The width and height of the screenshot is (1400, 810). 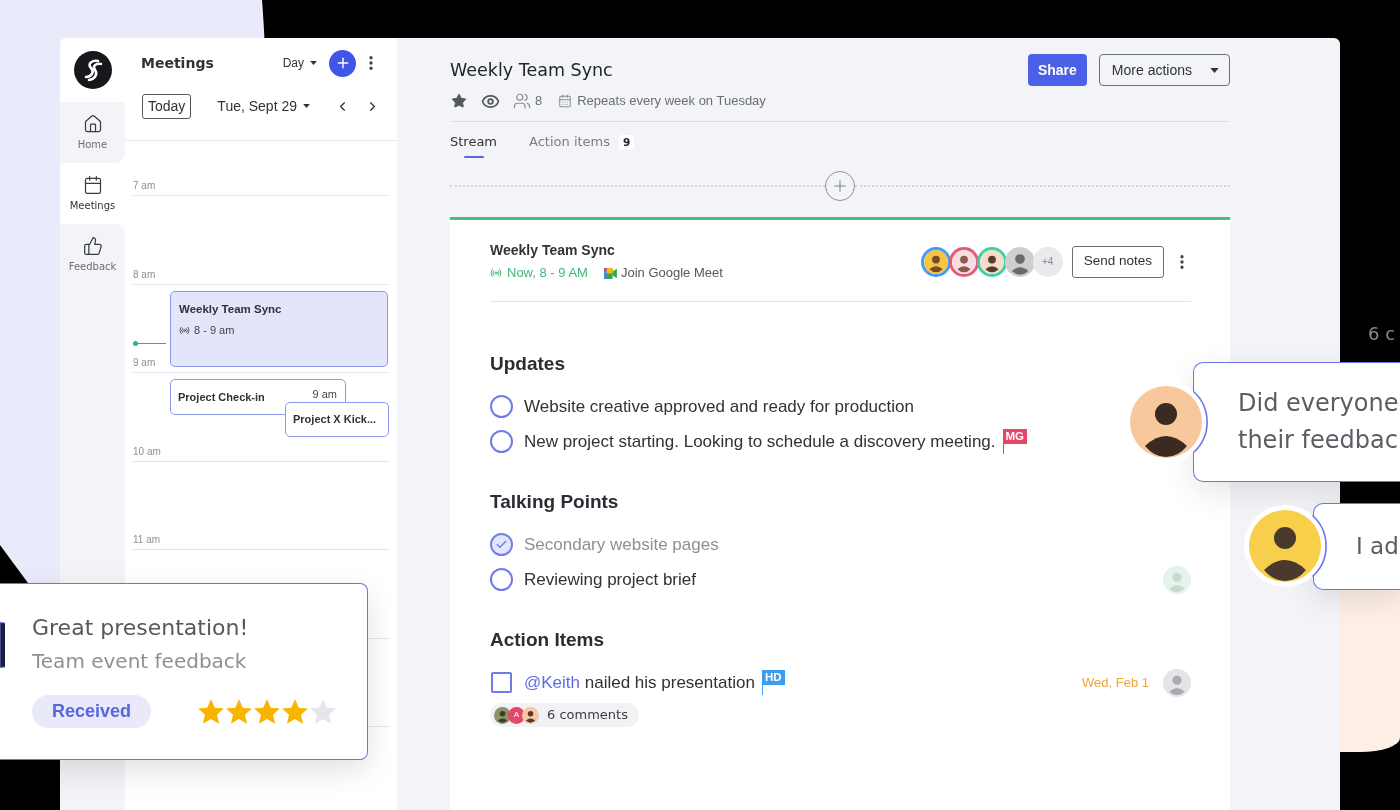 I want to click on nav-item: Home, so click(x=92, y=132).